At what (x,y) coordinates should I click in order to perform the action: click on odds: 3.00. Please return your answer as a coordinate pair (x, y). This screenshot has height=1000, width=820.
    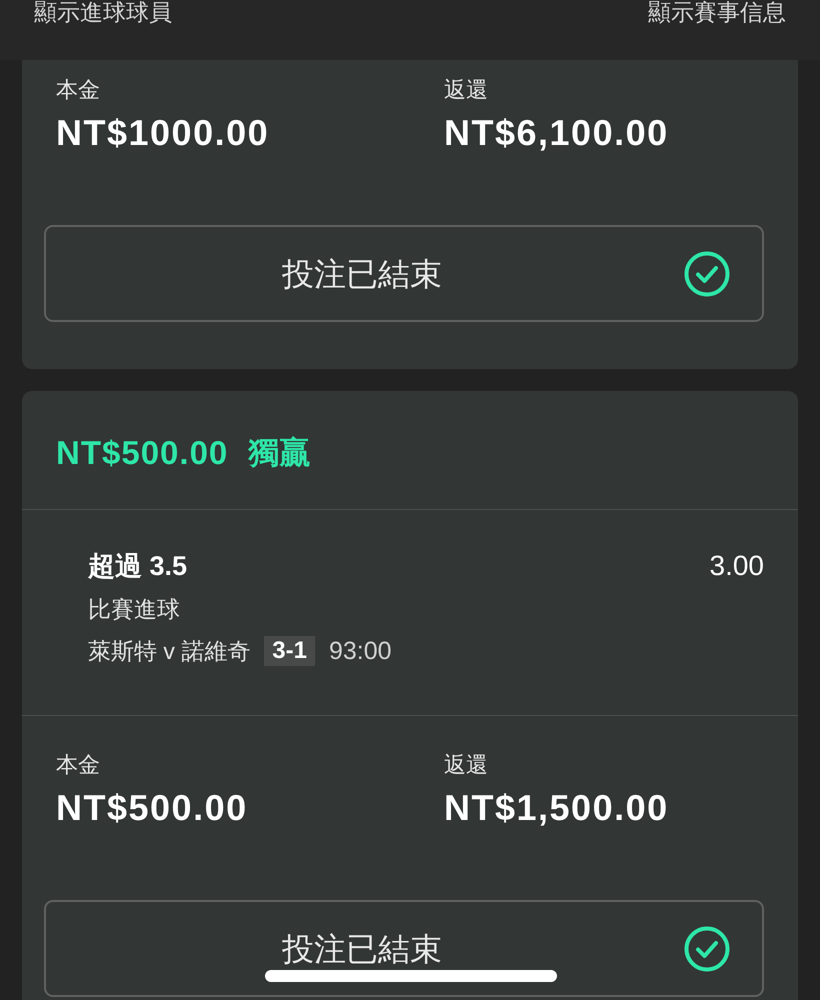
    Looking at the image, I should click on (737, 566).